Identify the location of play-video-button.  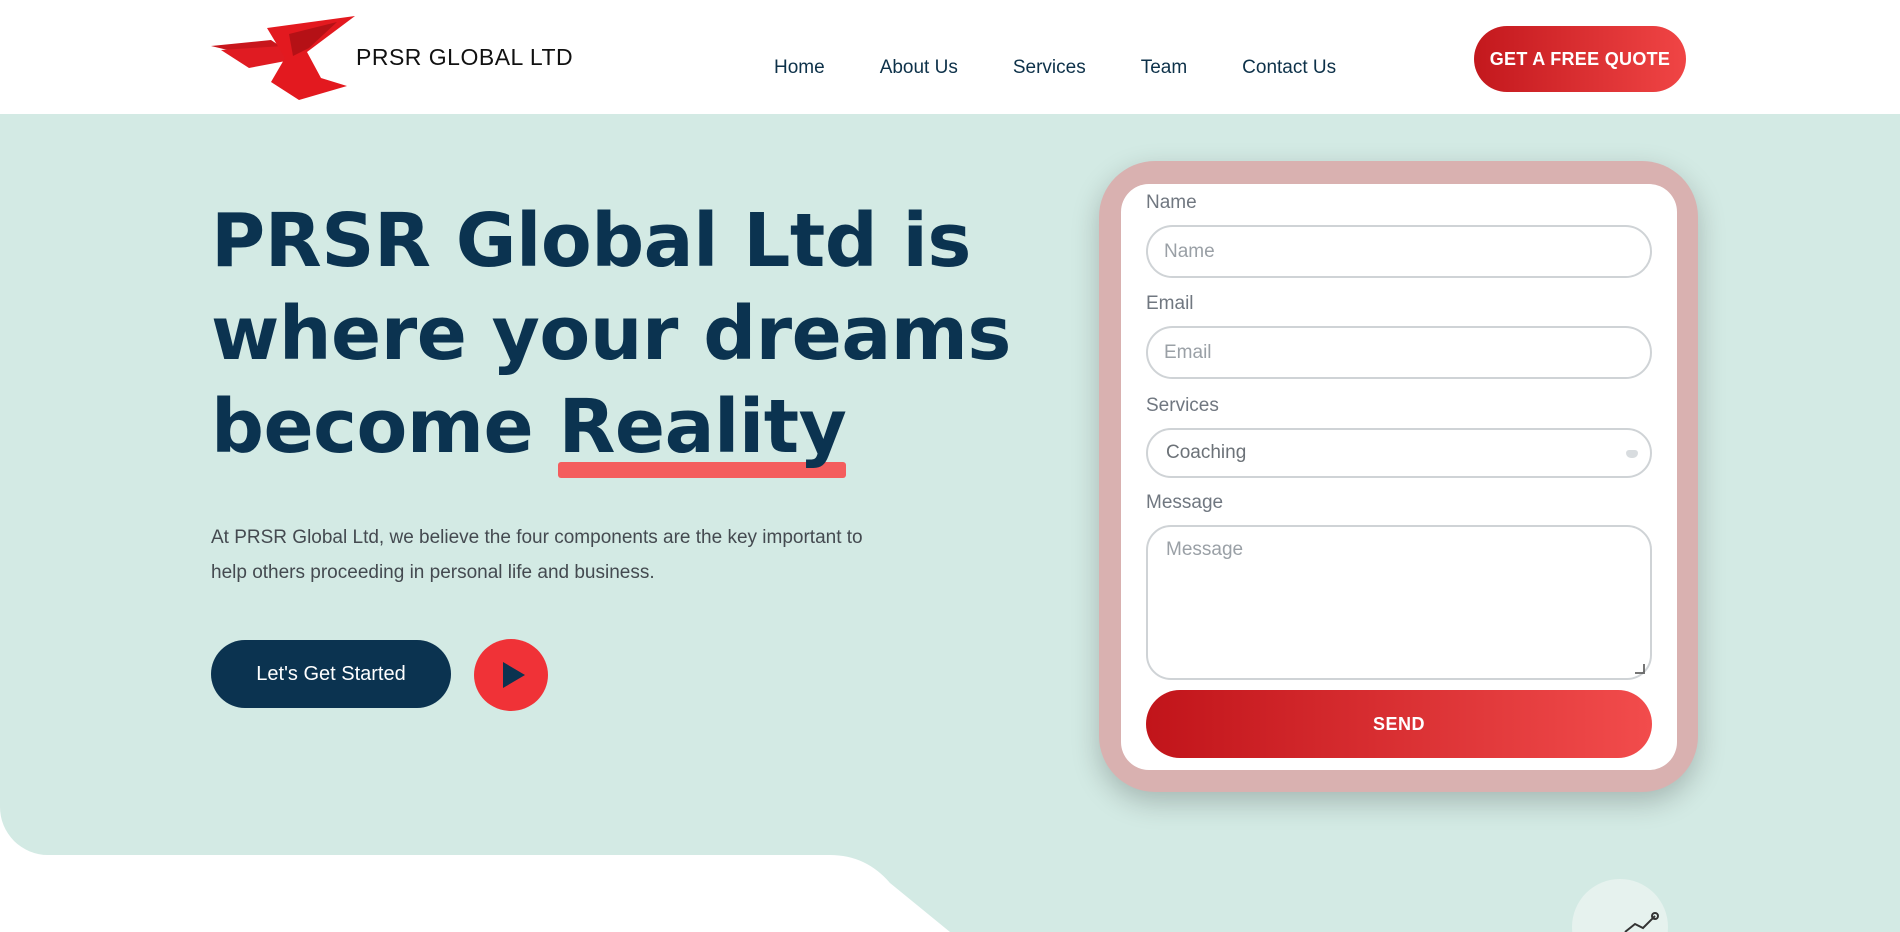
(511, 675).